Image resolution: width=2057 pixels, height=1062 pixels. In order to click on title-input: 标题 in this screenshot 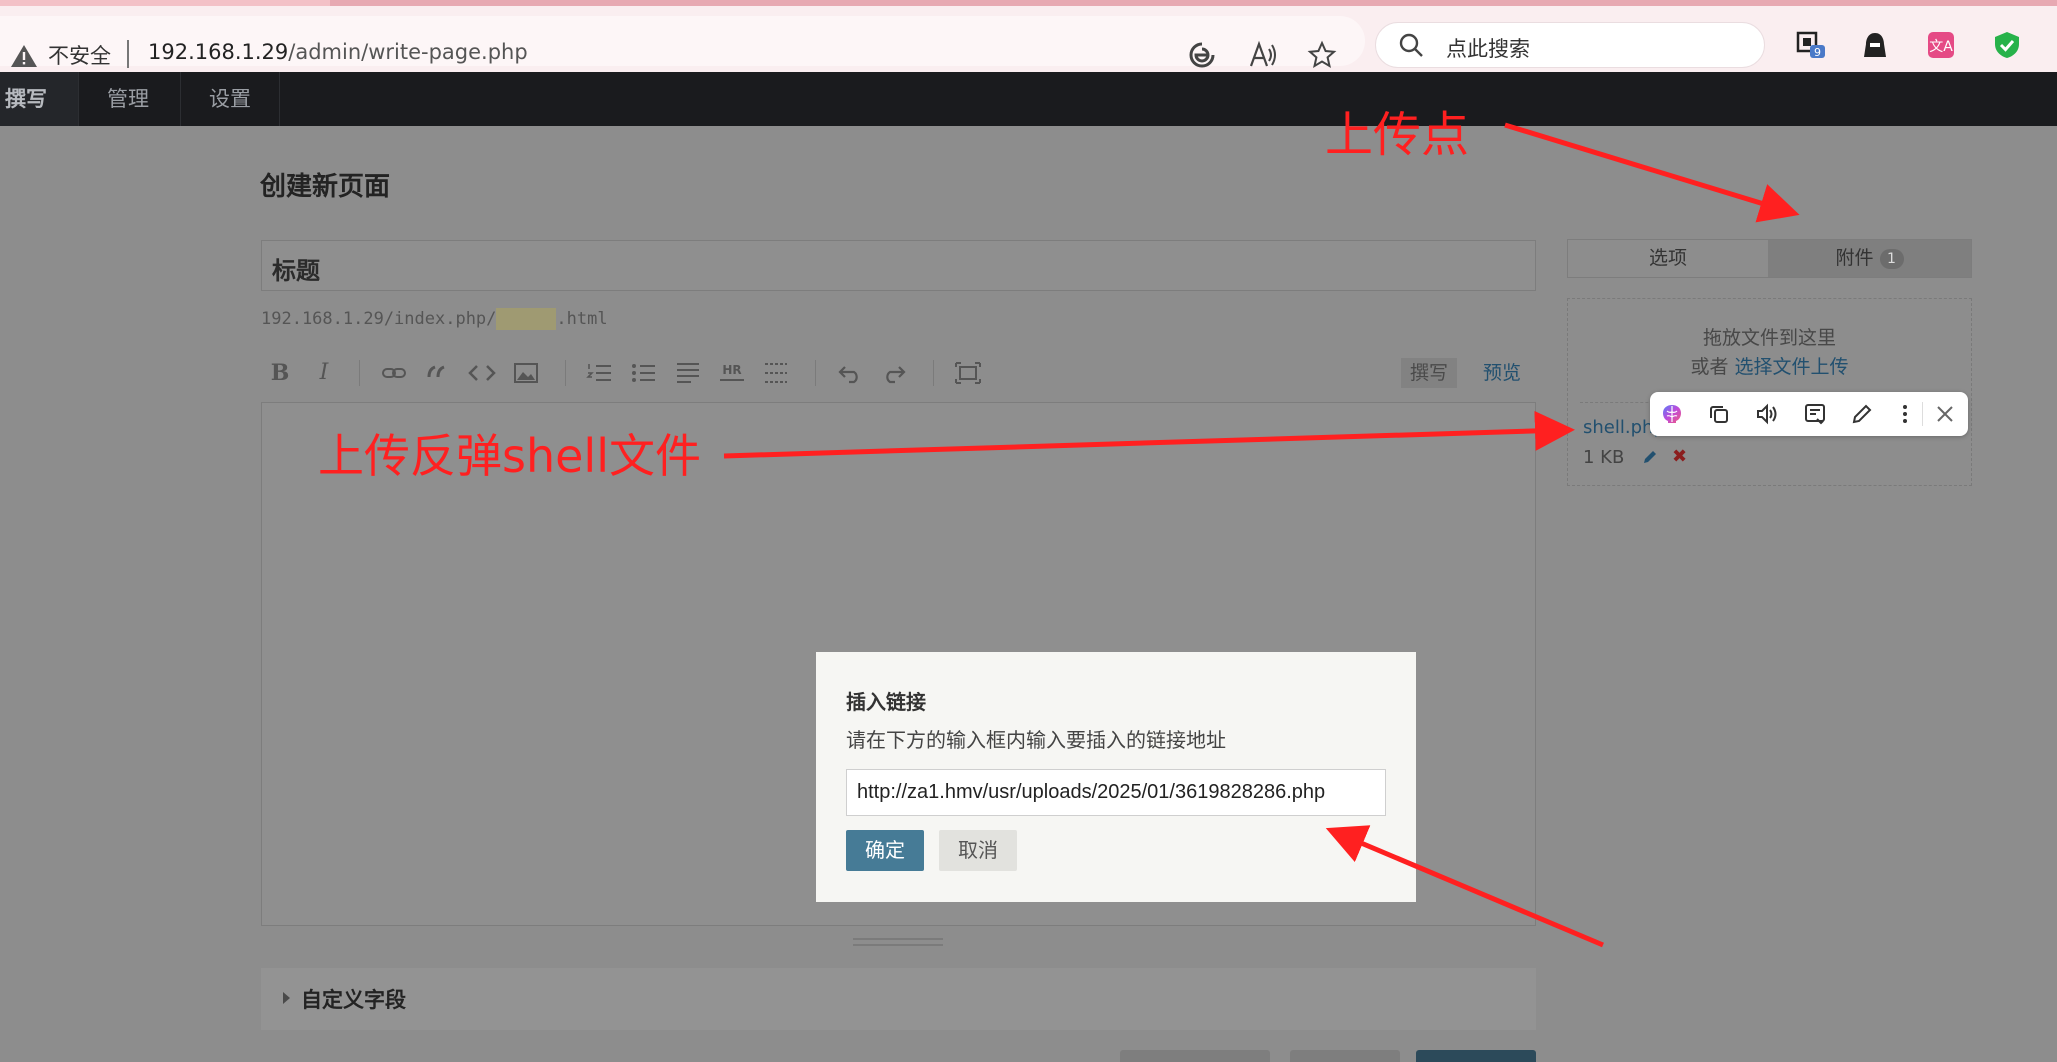, I will do `click(898, 265)`.